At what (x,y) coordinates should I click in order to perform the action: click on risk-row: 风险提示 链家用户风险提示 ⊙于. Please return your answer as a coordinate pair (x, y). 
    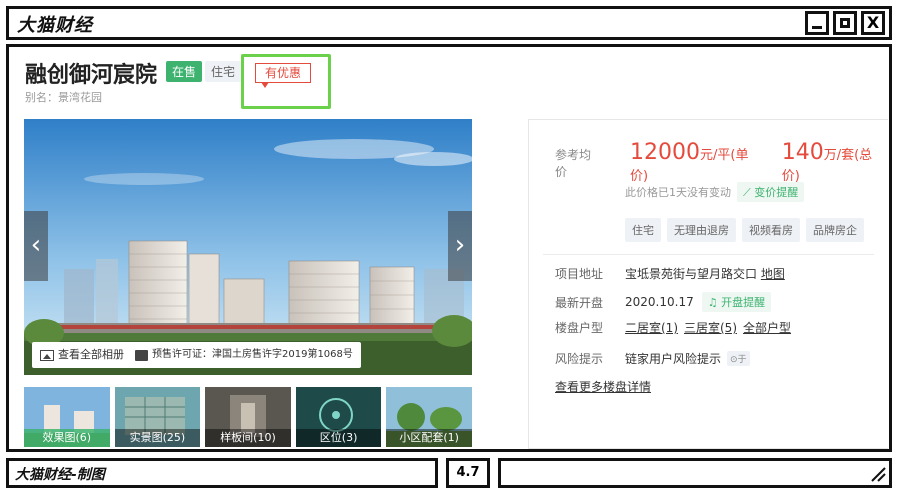
    Looking at the image, I should click on (652, 358).